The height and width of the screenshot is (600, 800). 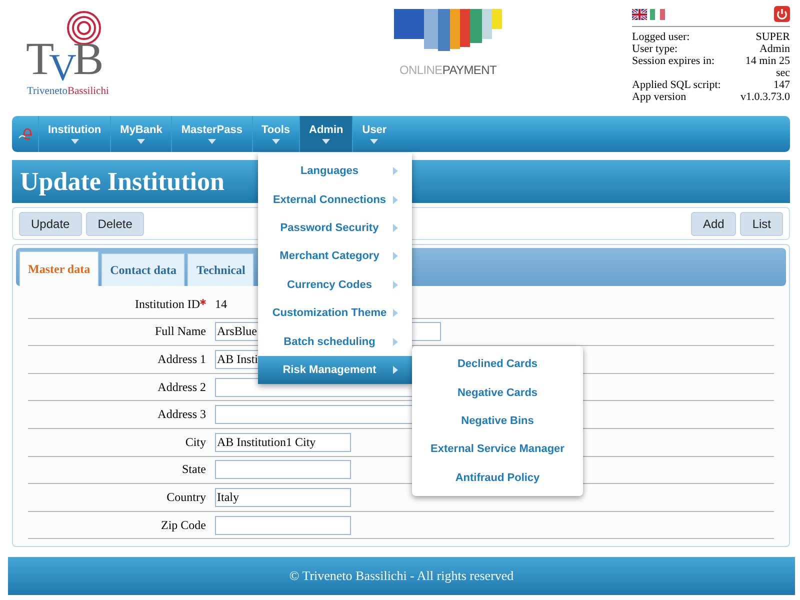 What do you see at coordinates (401, 576) in the screenshot?
I see `copyright-text: © Triveneto Bassilichi - All rights reserved` at bounding box center [401, 576].